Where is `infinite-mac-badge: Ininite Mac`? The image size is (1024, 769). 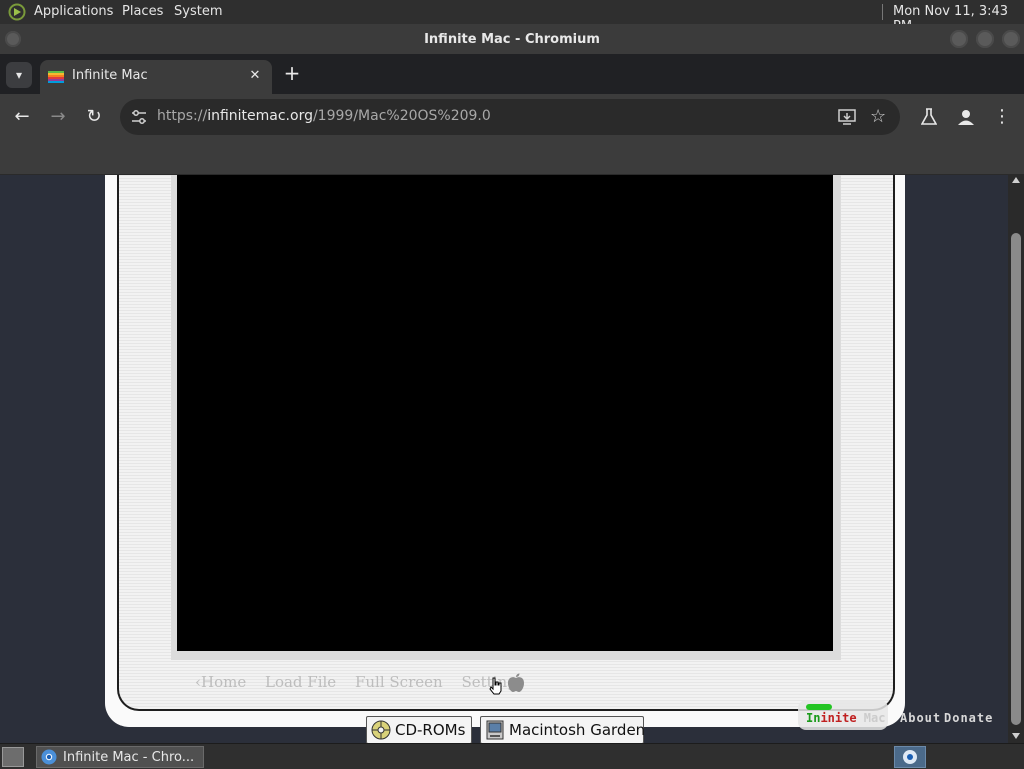
infinite-mac-badge: Ininite Mac is located at coordinates (843, 715).